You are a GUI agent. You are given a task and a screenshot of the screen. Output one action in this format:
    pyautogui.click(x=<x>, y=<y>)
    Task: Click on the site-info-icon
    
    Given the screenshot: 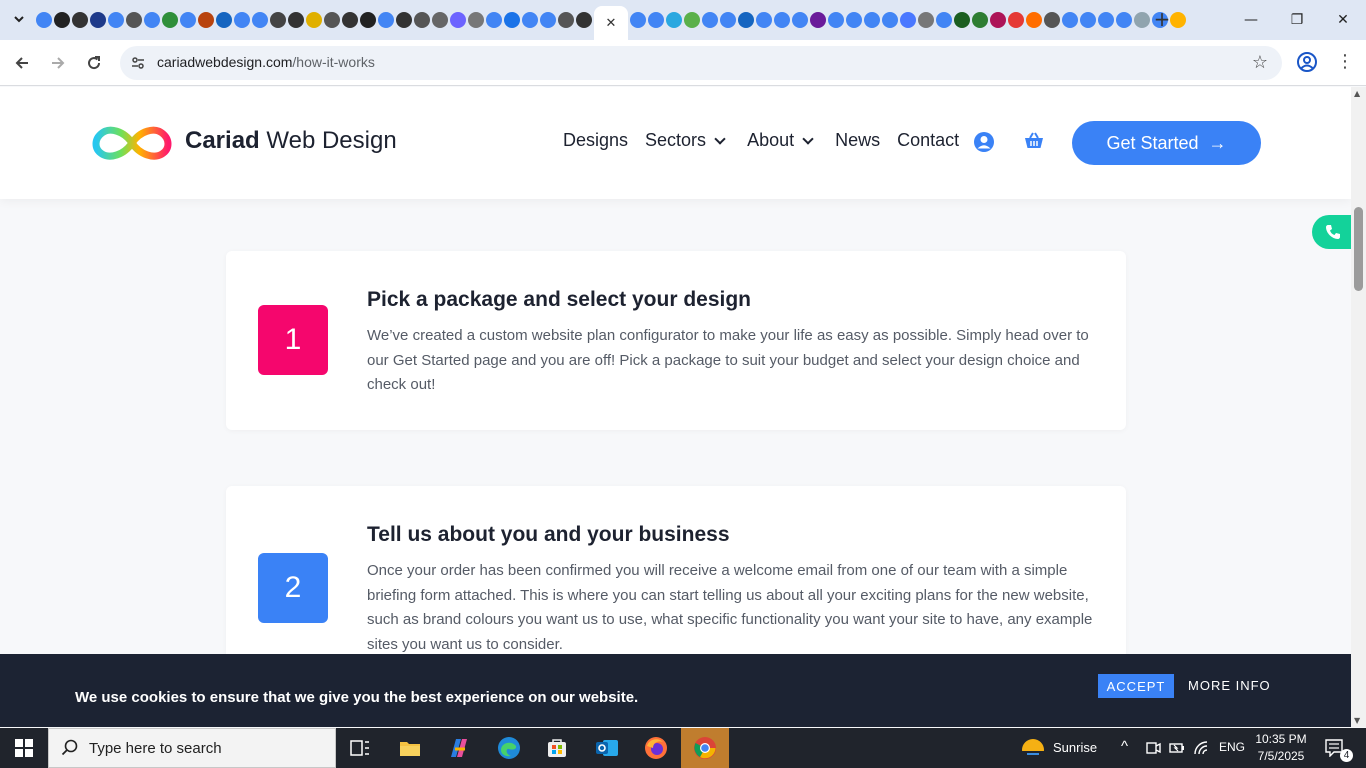 What is the action you would take?
    pyautogui.click(x=138, y=63)
    